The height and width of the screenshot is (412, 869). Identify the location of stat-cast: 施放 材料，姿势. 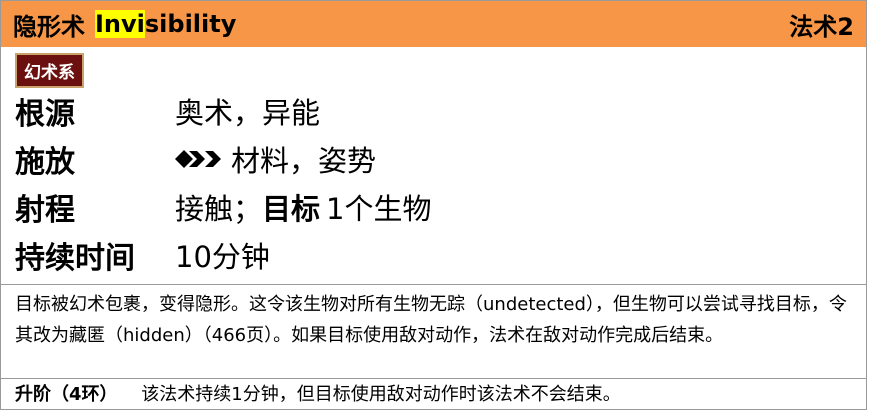
(433, 159).